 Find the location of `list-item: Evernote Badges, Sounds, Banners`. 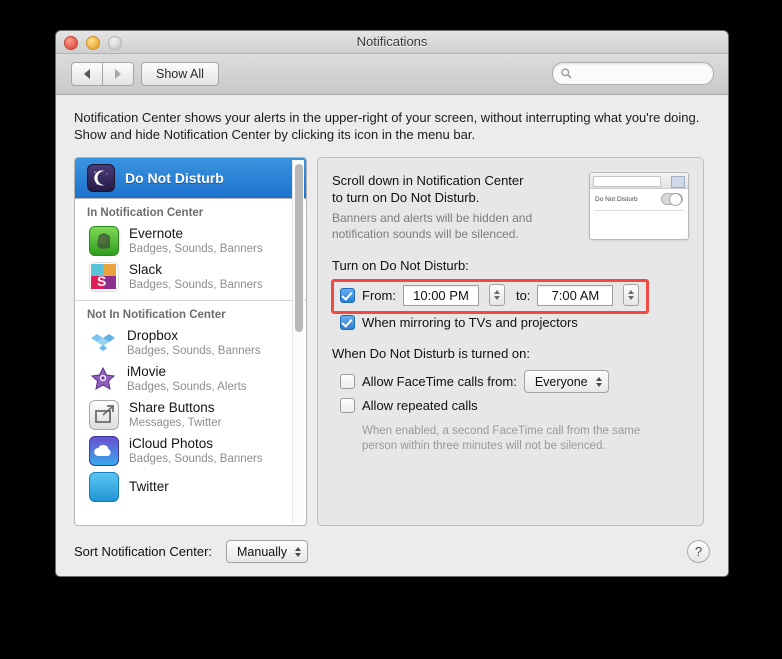

list-item: Evernote Badges, Sounds, Banners is located at coordinates (190, 241).